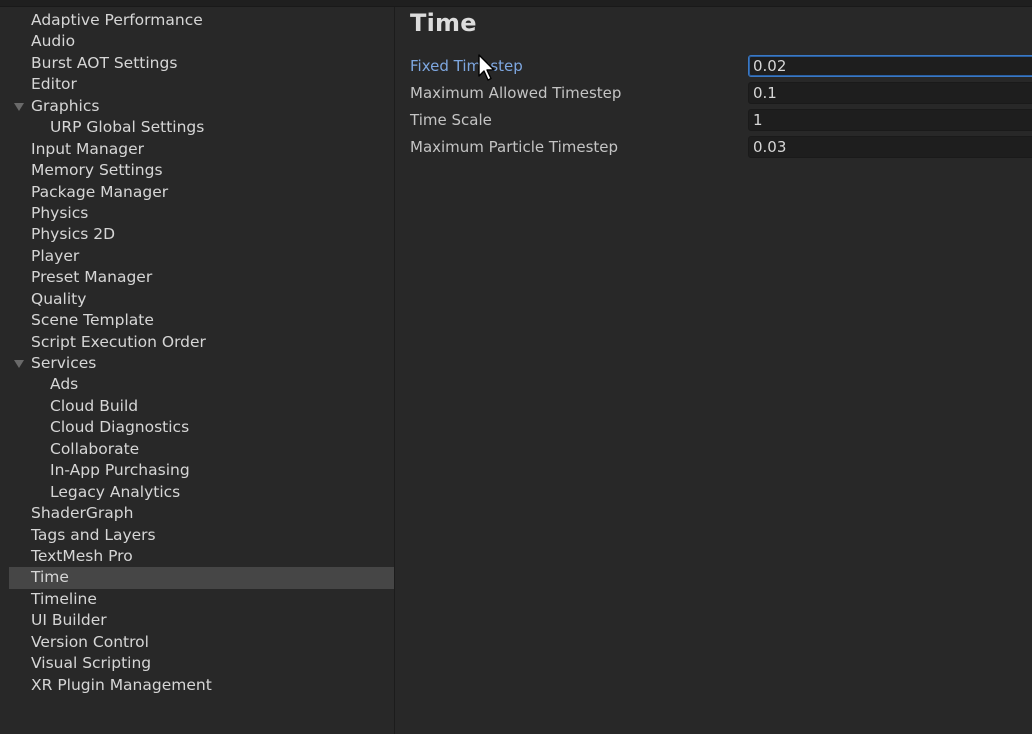 The width and height of the screenshot is (1032, 734). I want to click on sidebar-item-label: Version Control, so click(90, 641).